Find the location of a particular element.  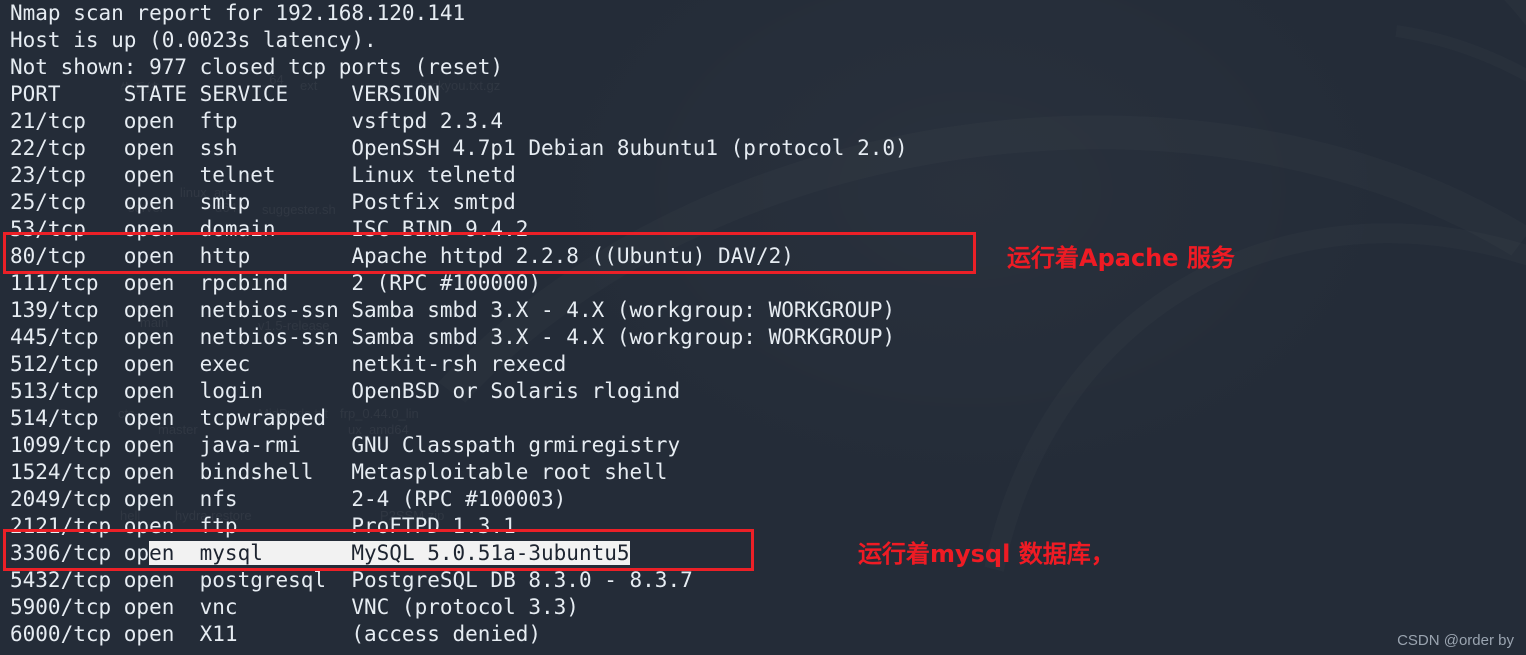

csdn-watermark: CSDN @order by is located at coordinates (1455, 640).